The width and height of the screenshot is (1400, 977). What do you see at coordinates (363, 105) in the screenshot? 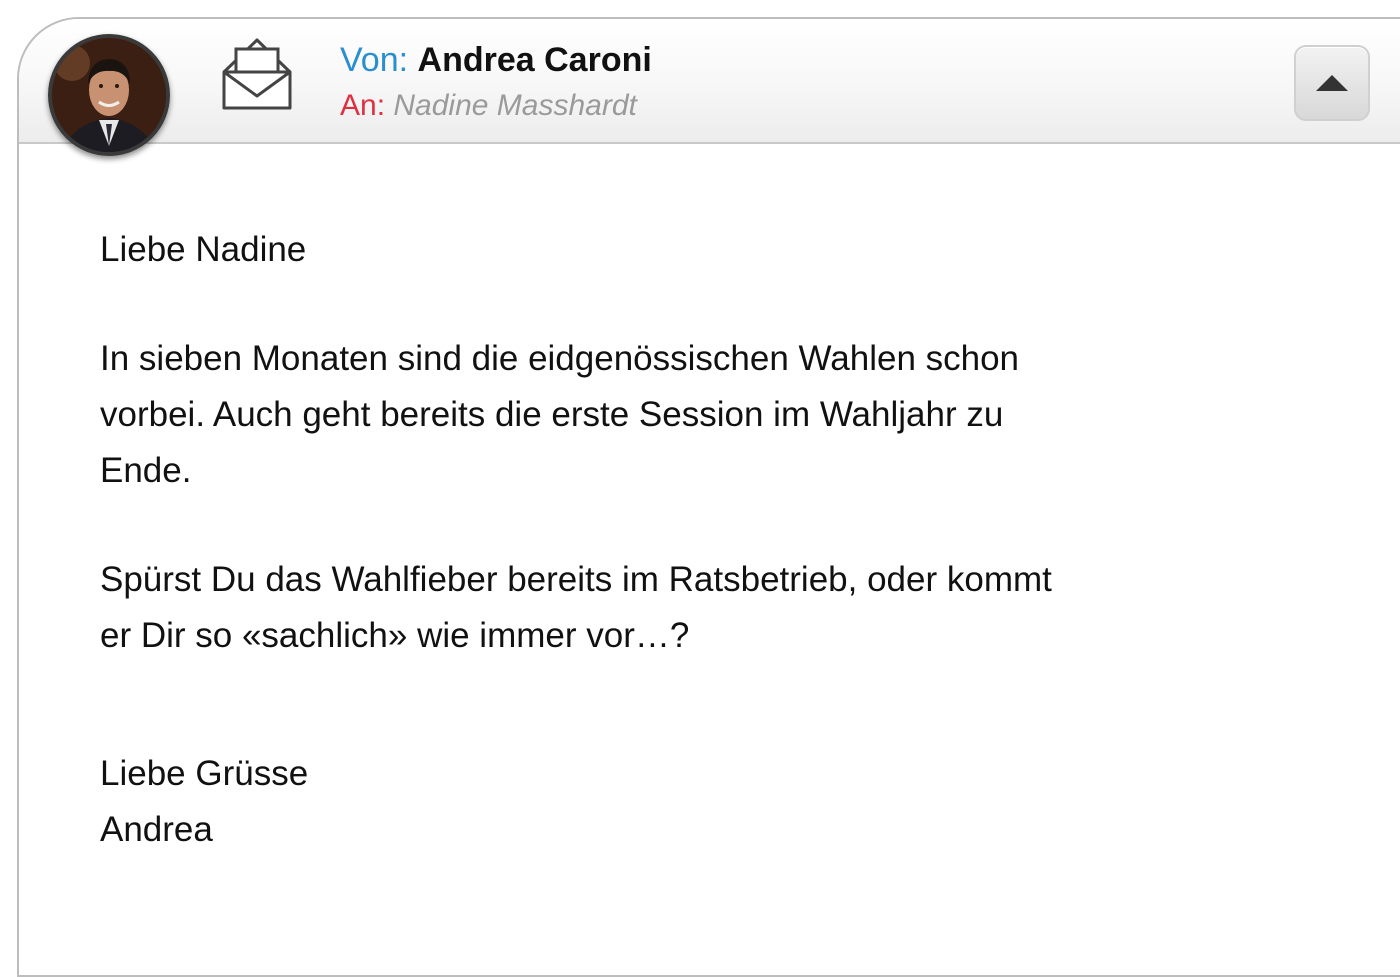
I see `to-label: An:` at bounding box center [363, 105].